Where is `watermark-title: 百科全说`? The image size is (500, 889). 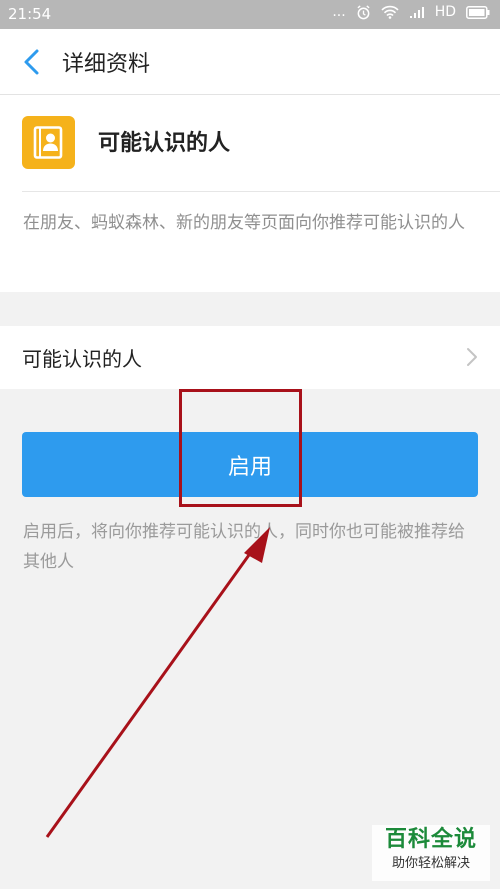
watermark-title: 百科全说 is located at coordinates (430, 839).